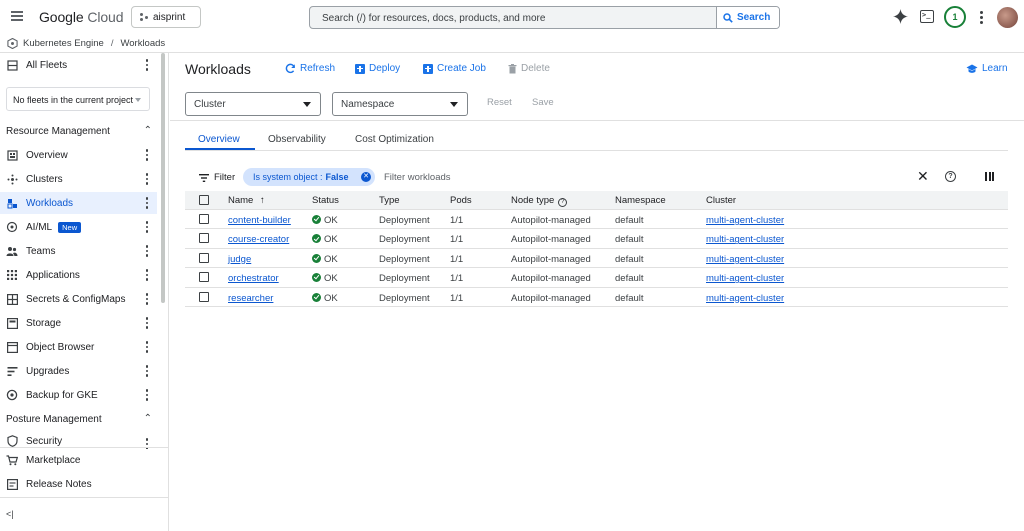 The image size is (1024, 531). Describe the element at coordinates (78, 484) in the screenshot. I see `sidebar-item-release-notes: Release Notes` at that location.